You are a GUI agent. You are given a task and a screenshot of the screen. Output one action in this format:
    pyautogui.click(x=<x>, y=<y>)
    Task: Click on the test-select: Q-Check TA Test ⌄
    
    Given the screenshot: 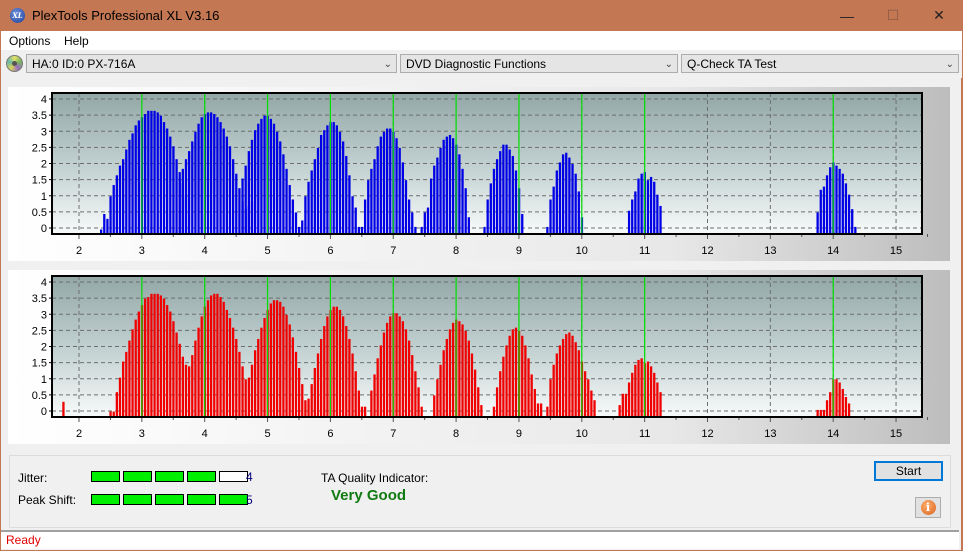 What is the action you would take?
    pyautogui.click(x=820, y=63)
    